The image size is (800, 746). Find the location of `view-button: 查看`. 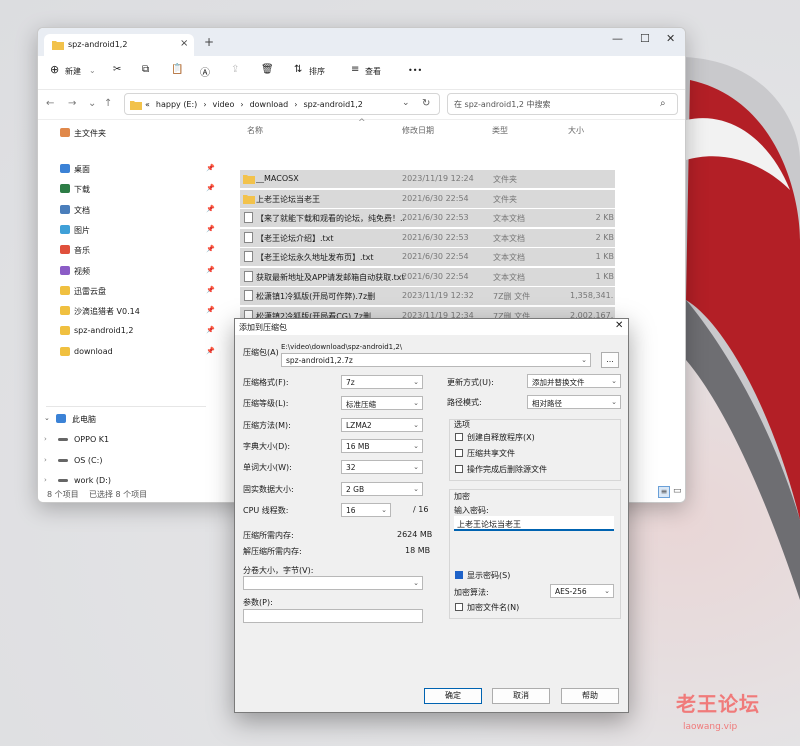

view-button: 查看 is located at coordinates (373, 71).